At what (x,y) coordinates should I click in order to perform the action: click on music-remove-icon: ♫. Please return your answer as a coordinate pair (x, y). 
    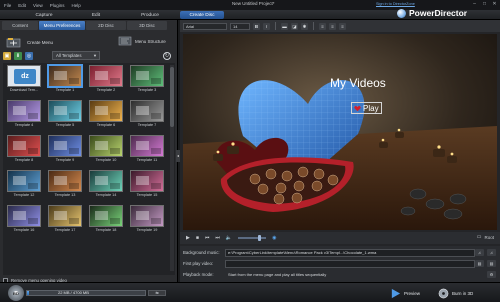
    Looking at the image, I should click on (491, 252).